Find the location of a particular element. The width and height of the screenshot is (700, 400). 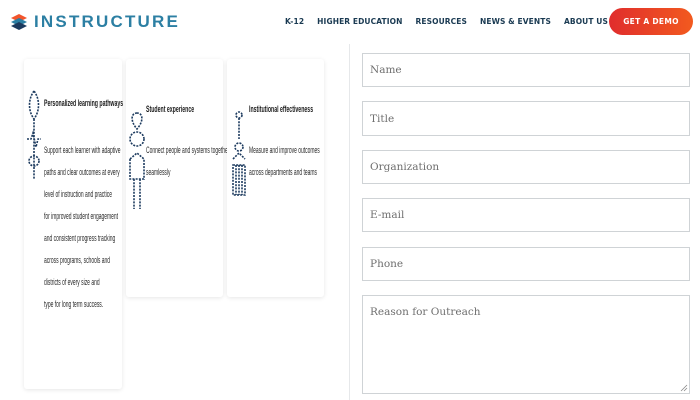

card-line: Support each learner with adaptive is located at coordinates (82, 150).